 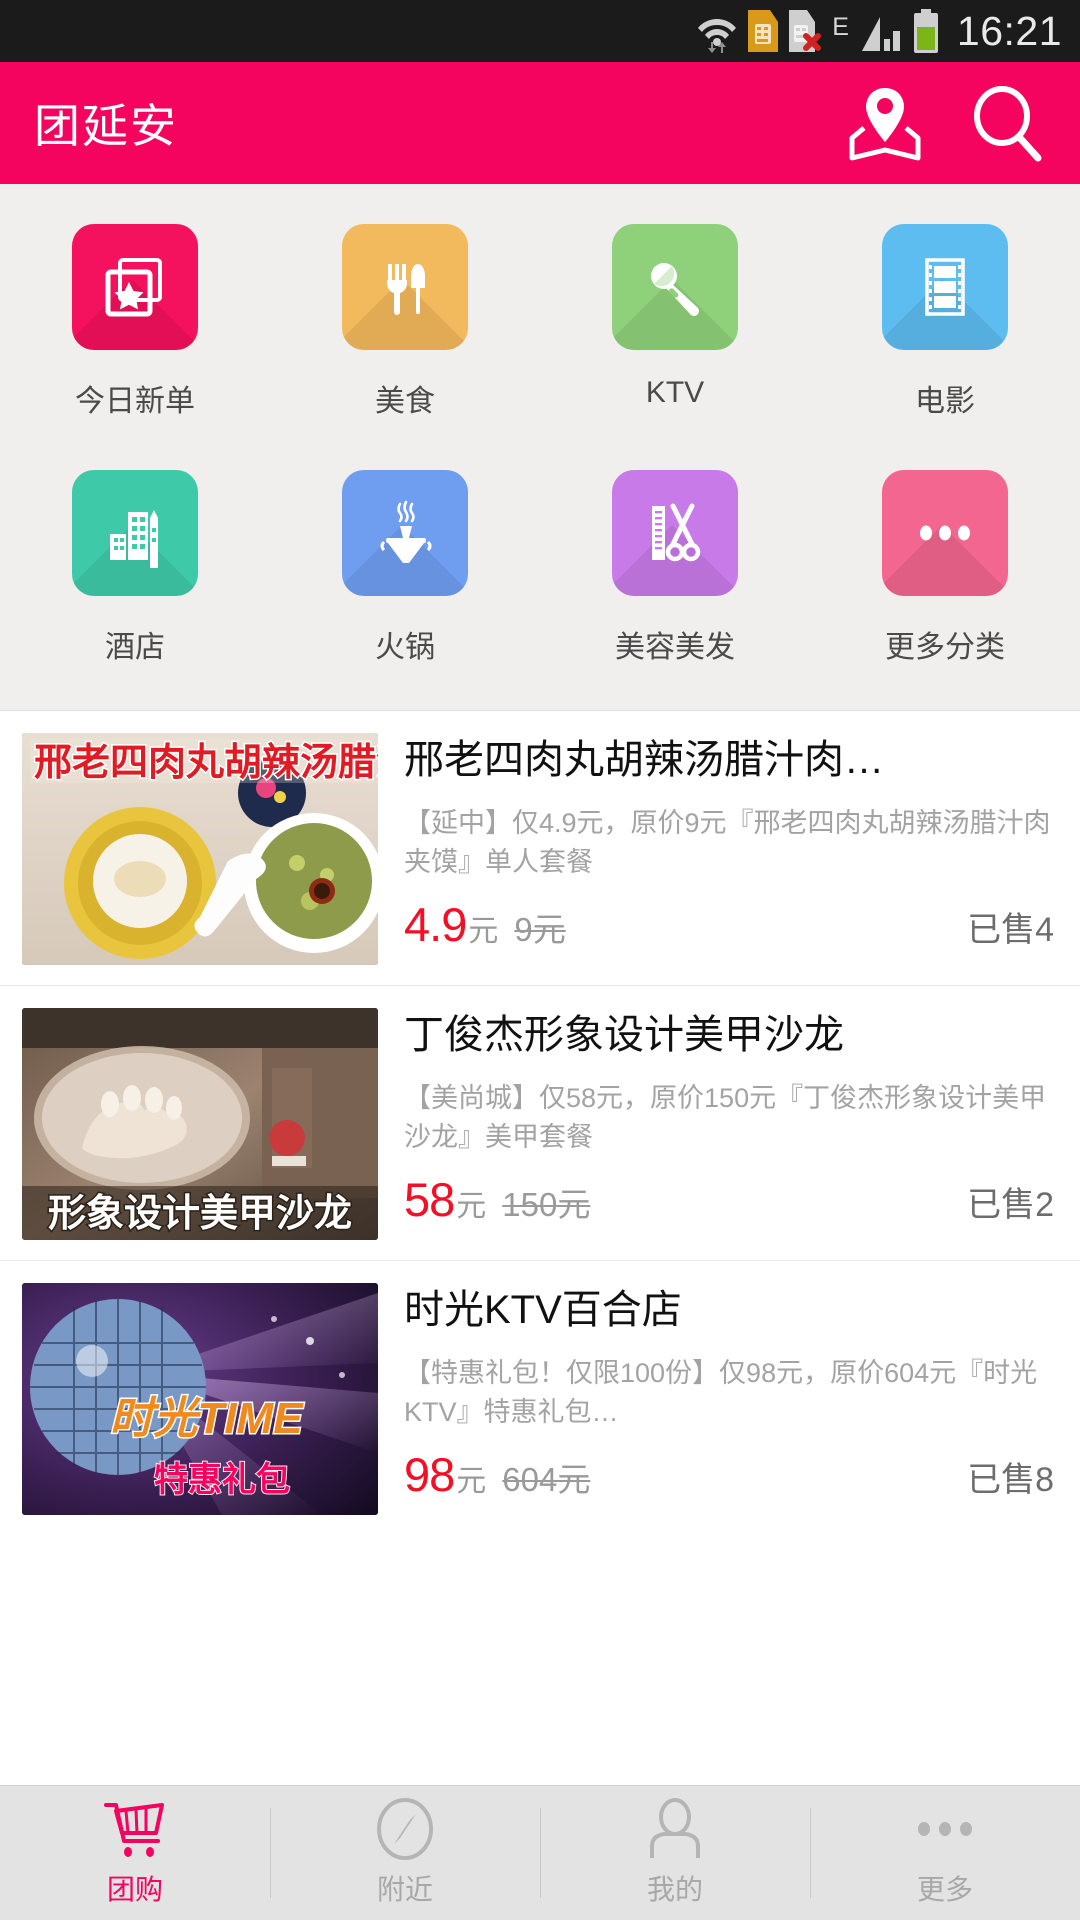 I want to click on category-row-2: 酒店 火锅 美容美发 更多分类, so click(x=540, y=573).